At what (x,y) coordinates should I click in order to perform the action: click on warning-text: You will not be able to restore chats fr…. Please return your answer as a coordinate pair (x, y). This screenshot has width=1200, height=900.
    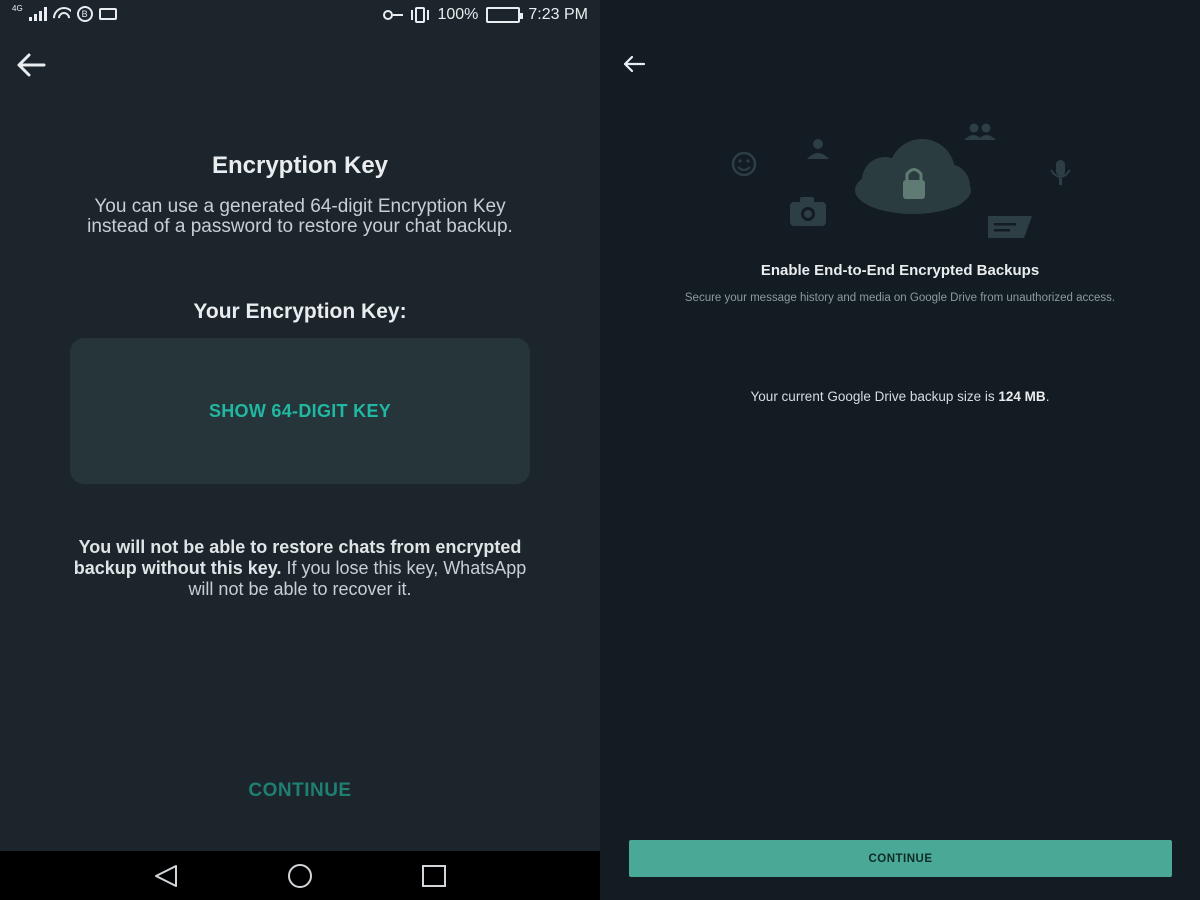
    Looking at the image, I should click on (300, 568).